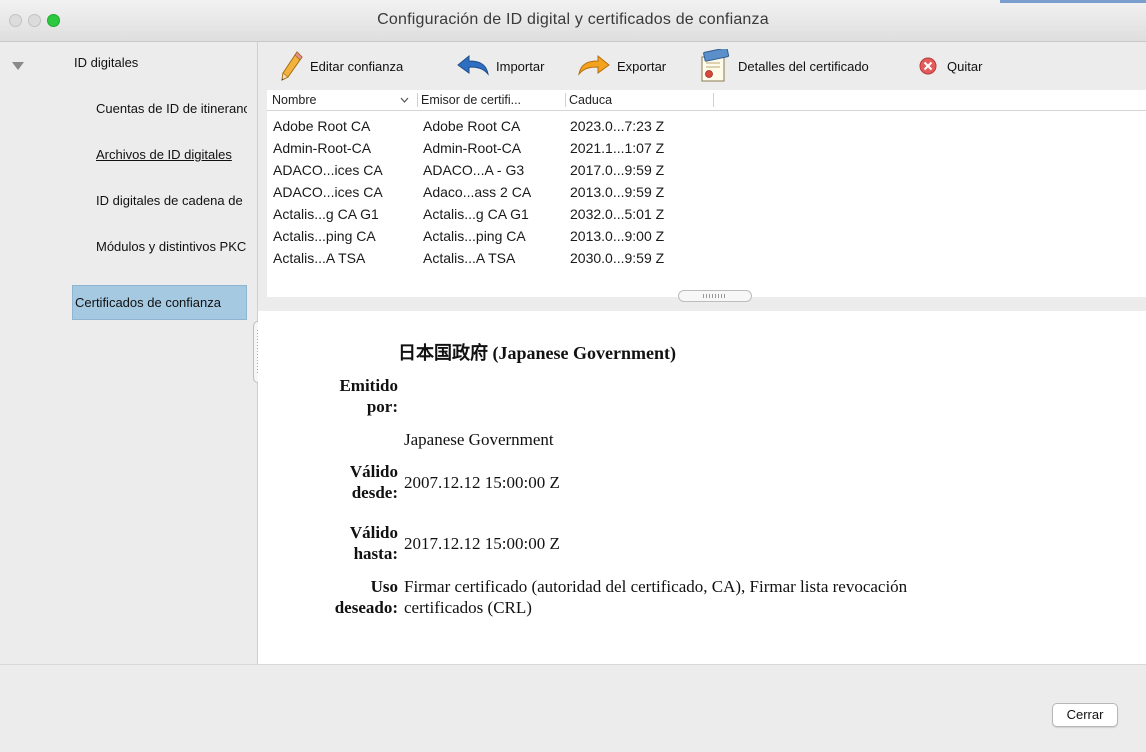 This screenshot has height=752, width=1146. Describe the element at coordinates (477, 192) in the screenshot. I see `cell-issuer: Adaco...ass 2 CA` at that location.